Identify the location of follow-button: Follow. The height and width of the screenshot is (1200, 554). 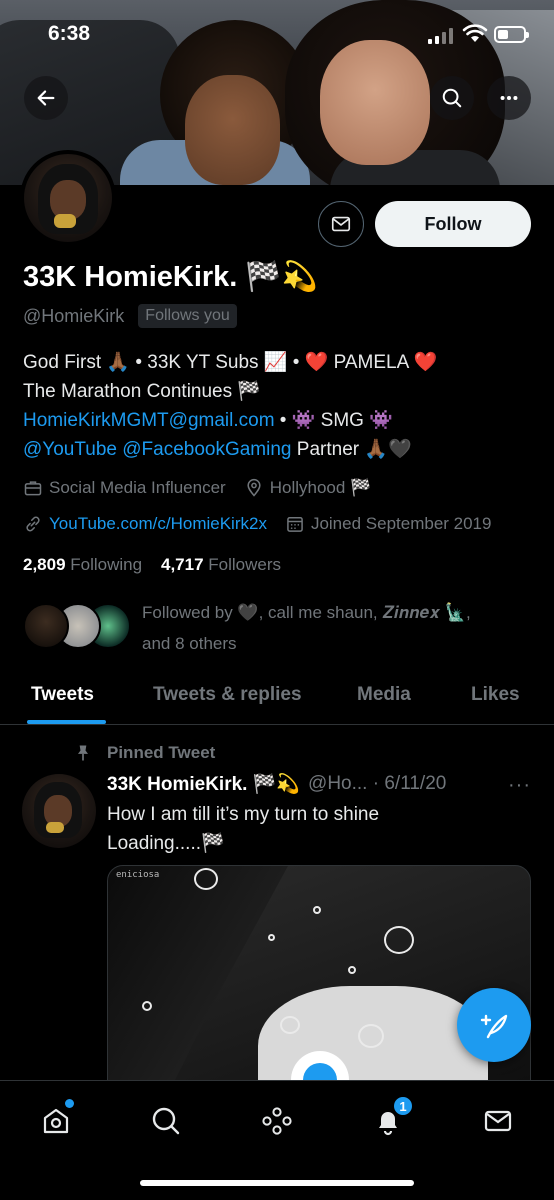
(453, 224).